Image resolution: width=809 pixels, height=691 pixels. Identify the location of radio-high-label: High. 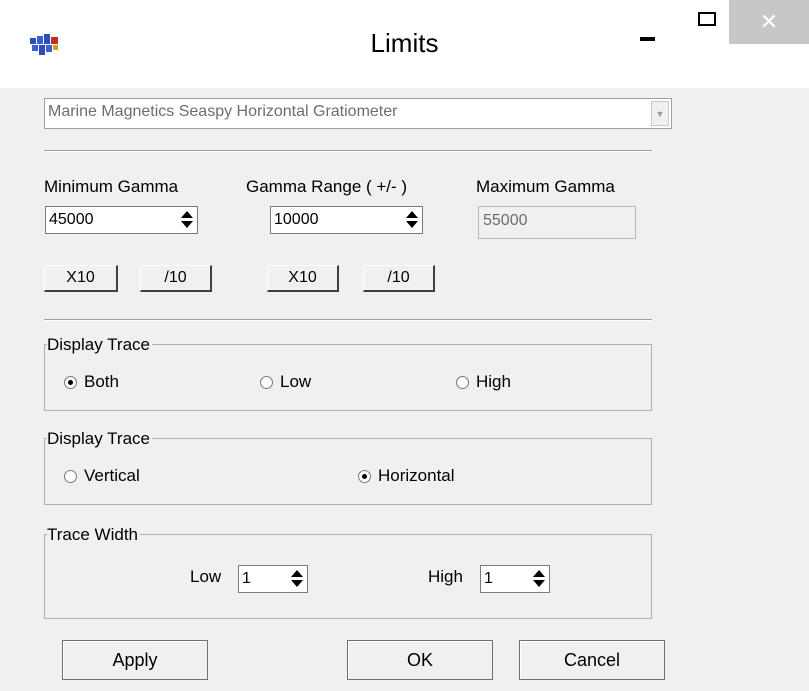
(493, 381).